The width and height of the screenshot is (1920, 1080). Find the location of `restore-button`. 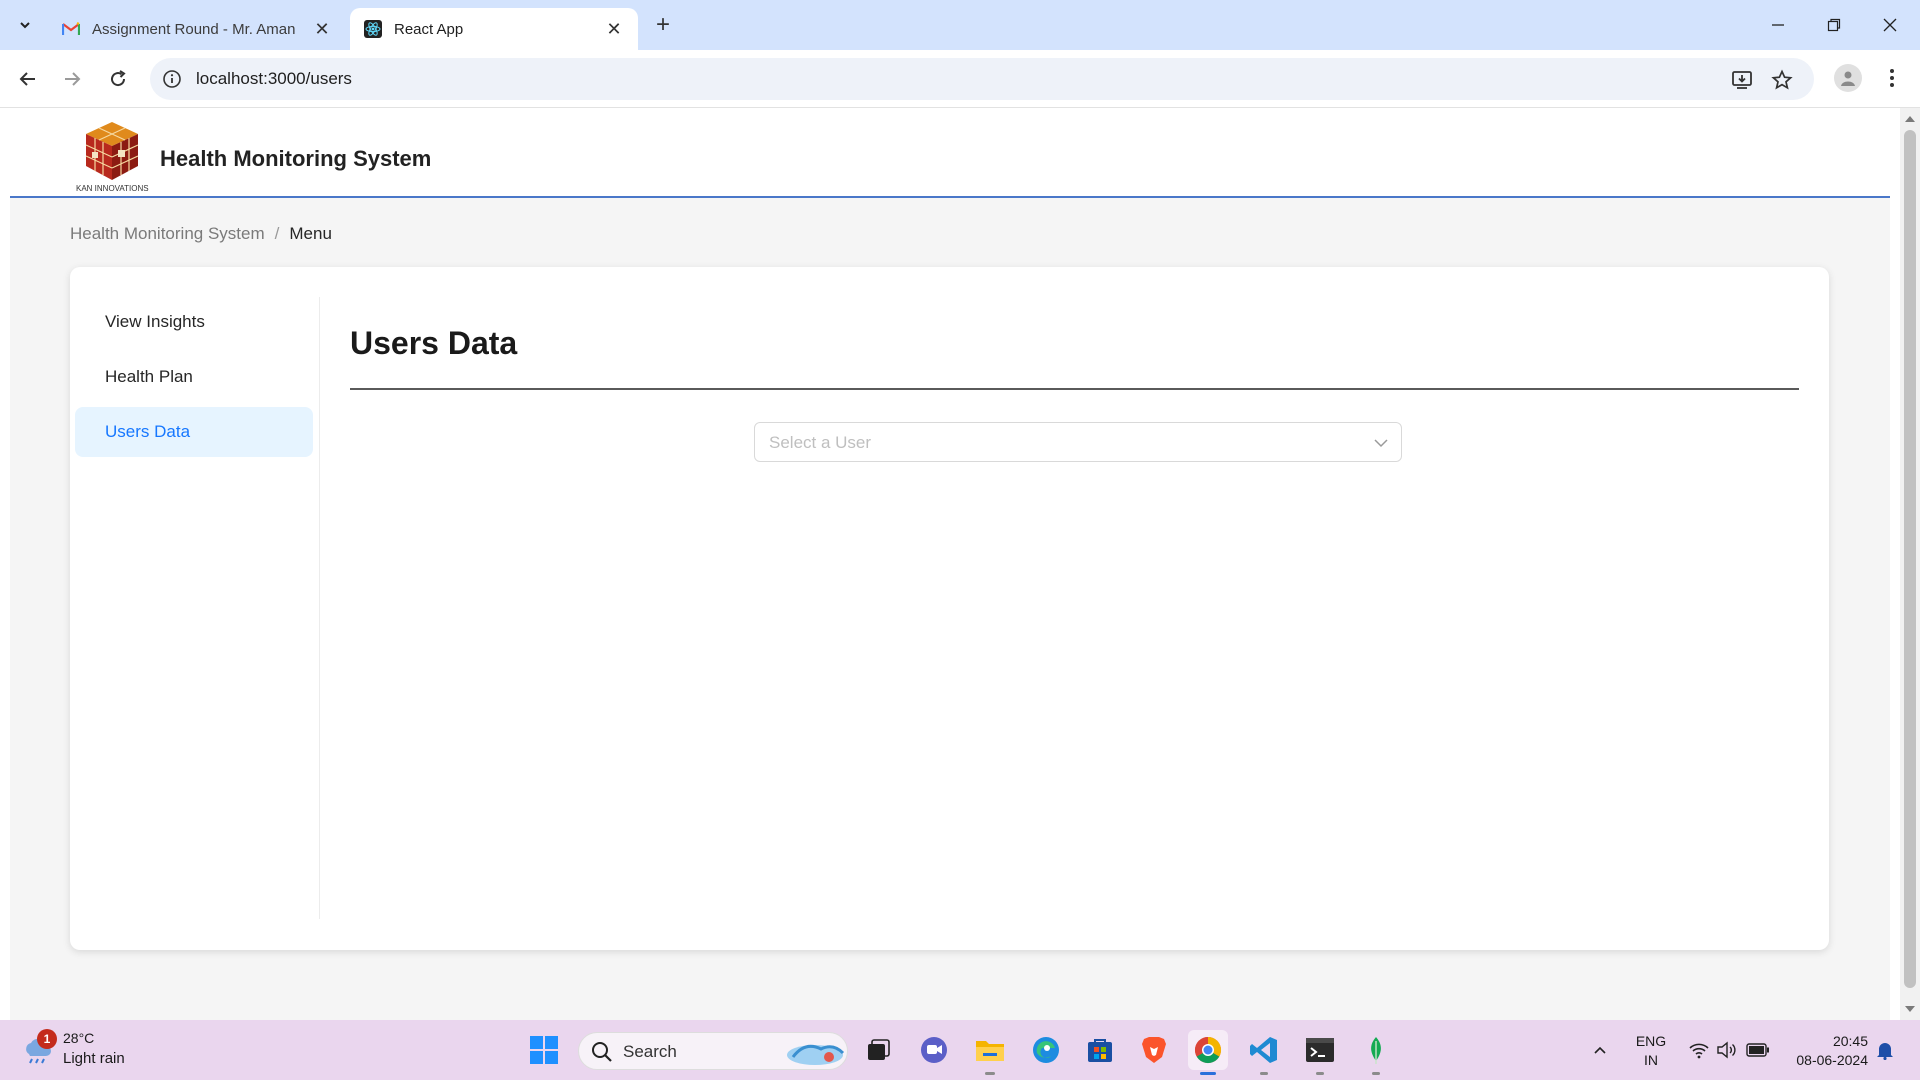

restore-button is located at coordinates (1834, 25).